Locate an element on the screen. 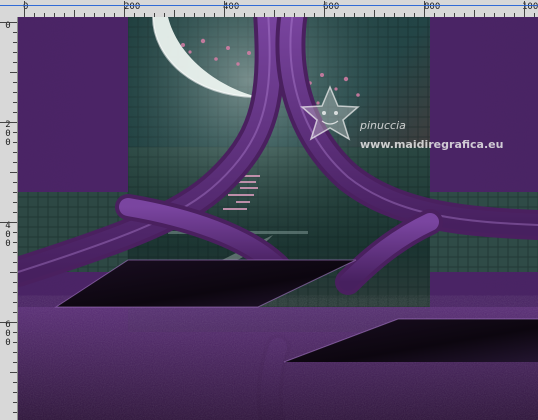 This screenshot has height=420, width=538. vertical-ruler: 0 2 0 0 4 0 0 6 0 0 is located at coordinates (9, 218).